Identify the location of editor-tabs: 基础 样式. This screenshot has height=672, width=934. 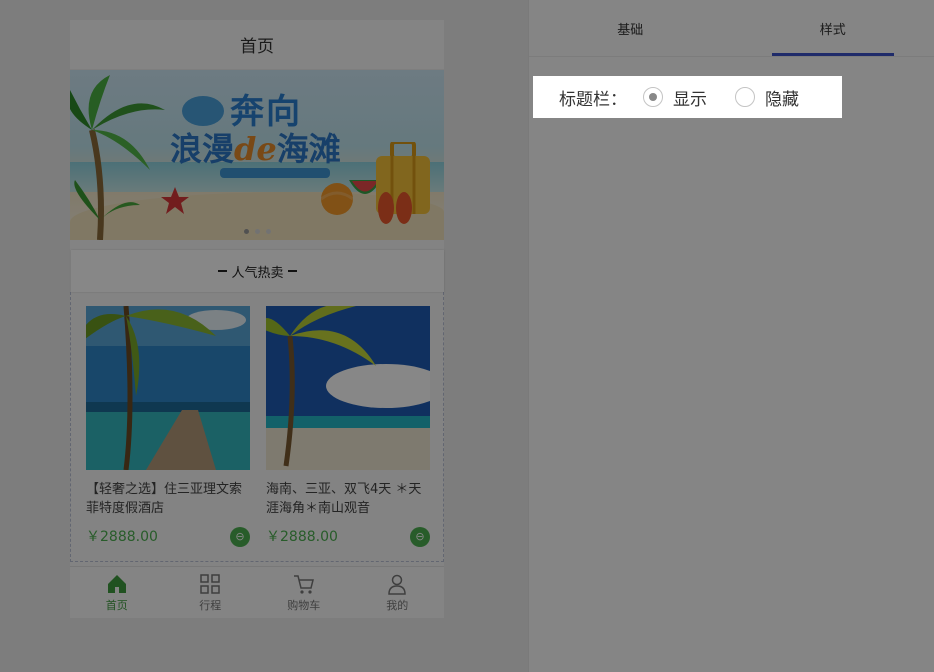
(731, 28).